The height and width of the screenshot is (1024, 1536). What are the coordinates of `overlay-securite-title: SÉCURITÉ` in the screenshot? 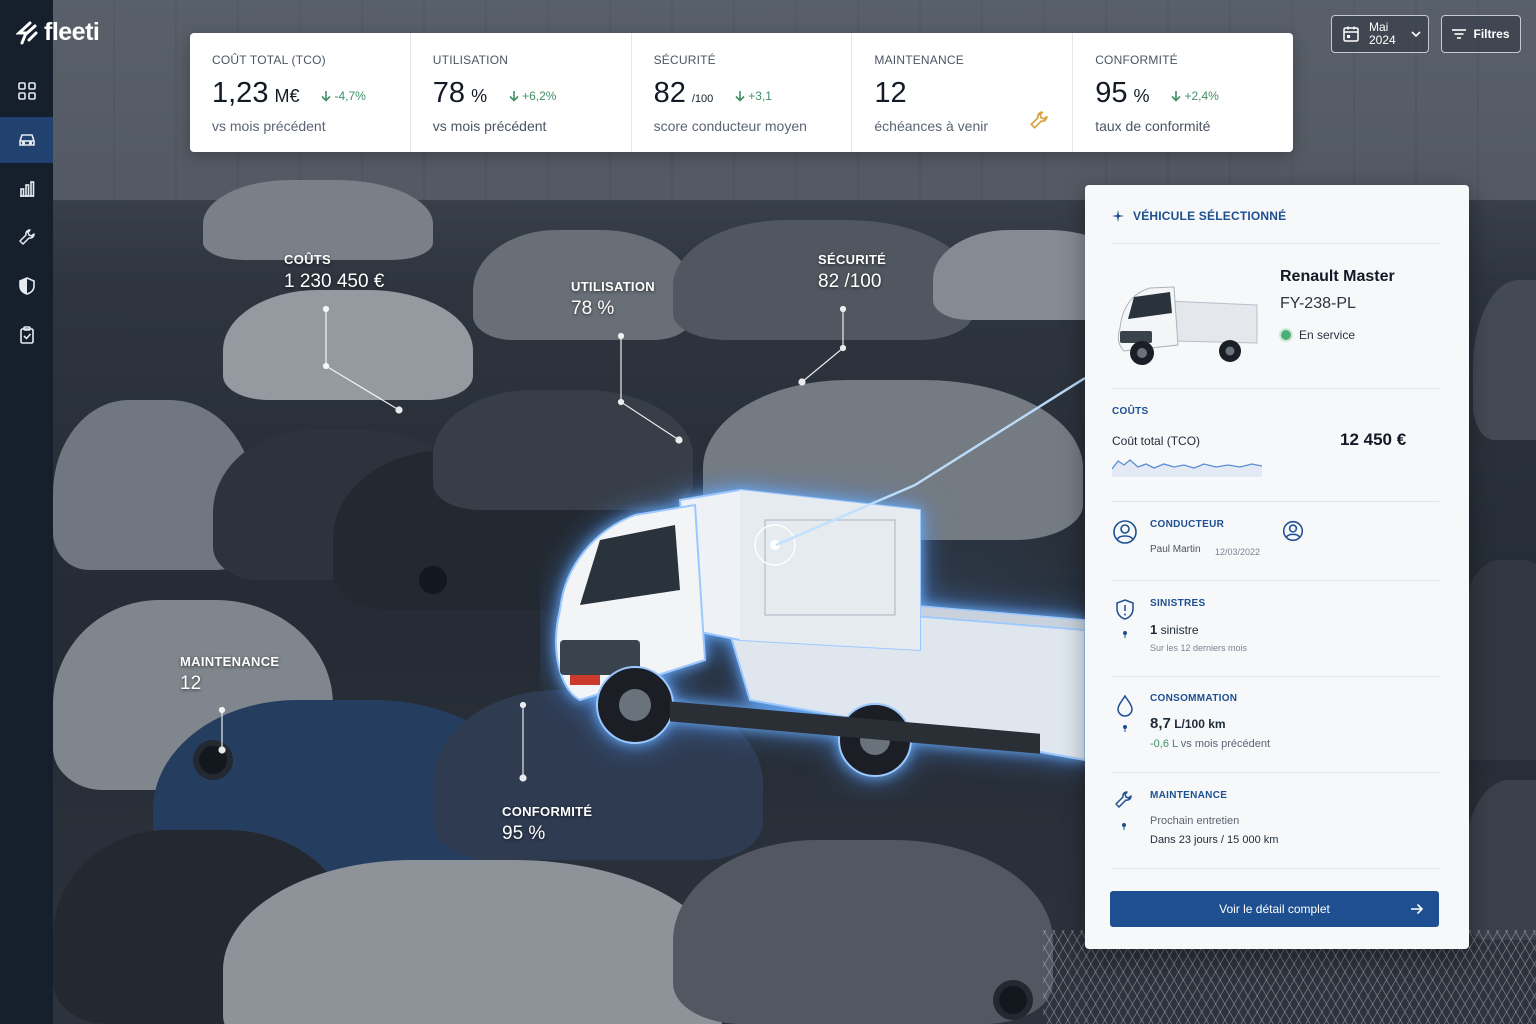 It's located at (852, 259).